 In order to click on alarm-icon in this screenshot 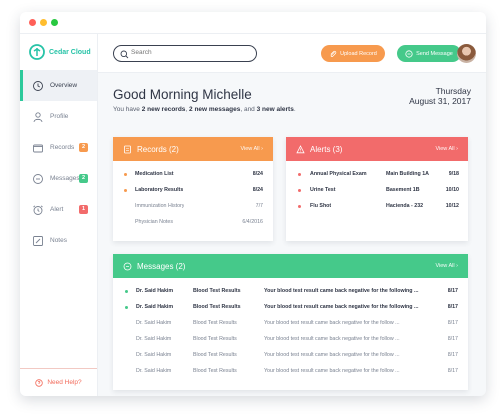, I will do `click(38, 209)`.